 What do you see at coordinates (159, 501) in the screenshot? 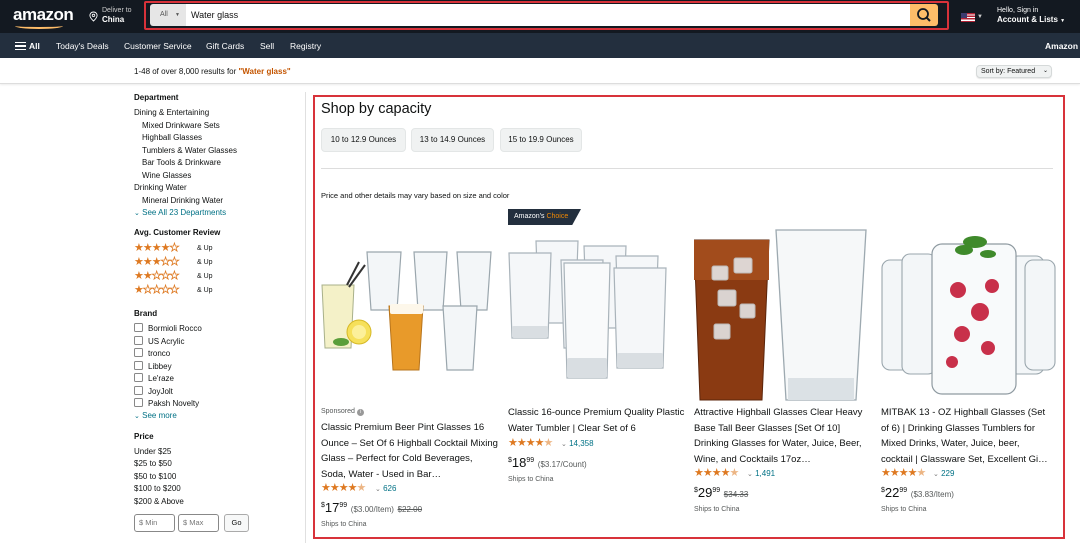
I see `price-200-above: $200 & Above` at bounding box center [159, 501].